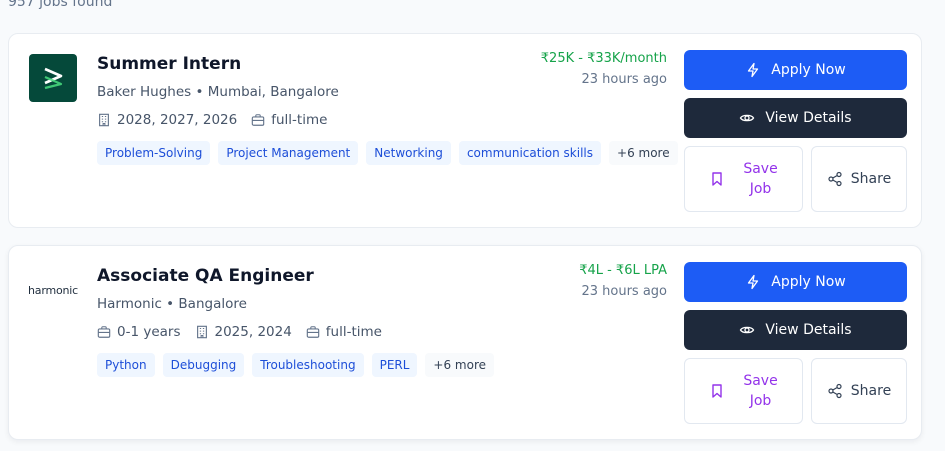 This screenshot has height=451, width=945. I want to click on job-meta: 0-1 years 2025, 2024 full-time, so click(239, 332).